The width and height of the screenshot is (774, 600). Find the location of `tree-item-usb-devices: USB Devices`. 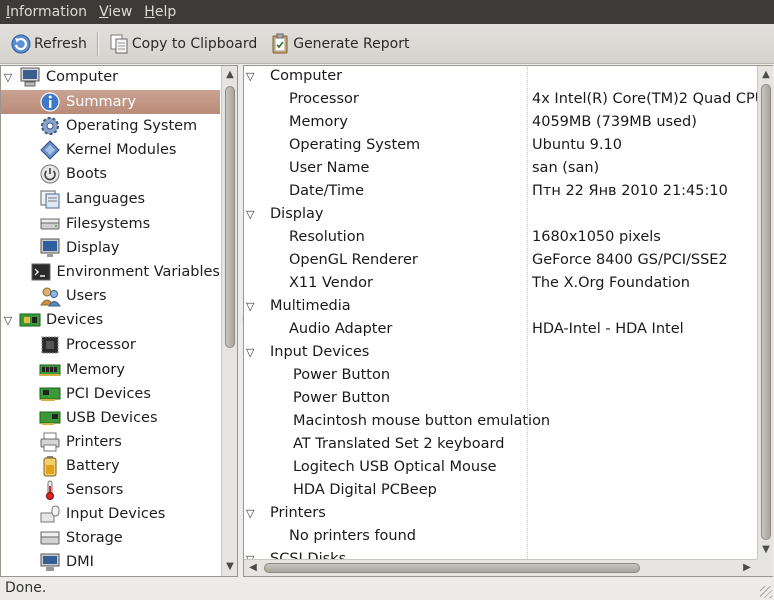

tree-item-usb-devices: USB Devices is located at coordinates (110, 418).